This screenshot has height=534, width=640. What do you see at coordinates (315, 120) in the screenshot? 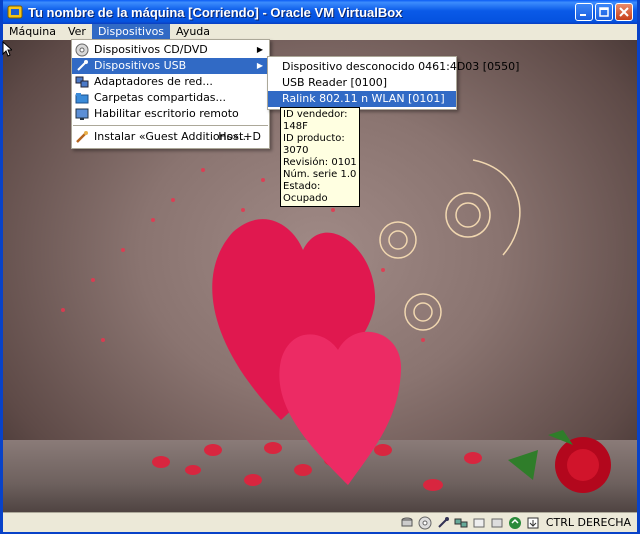
I see `tooltip-vendor-id: ID vendedor: 148F` at bounding box center [315, 120].